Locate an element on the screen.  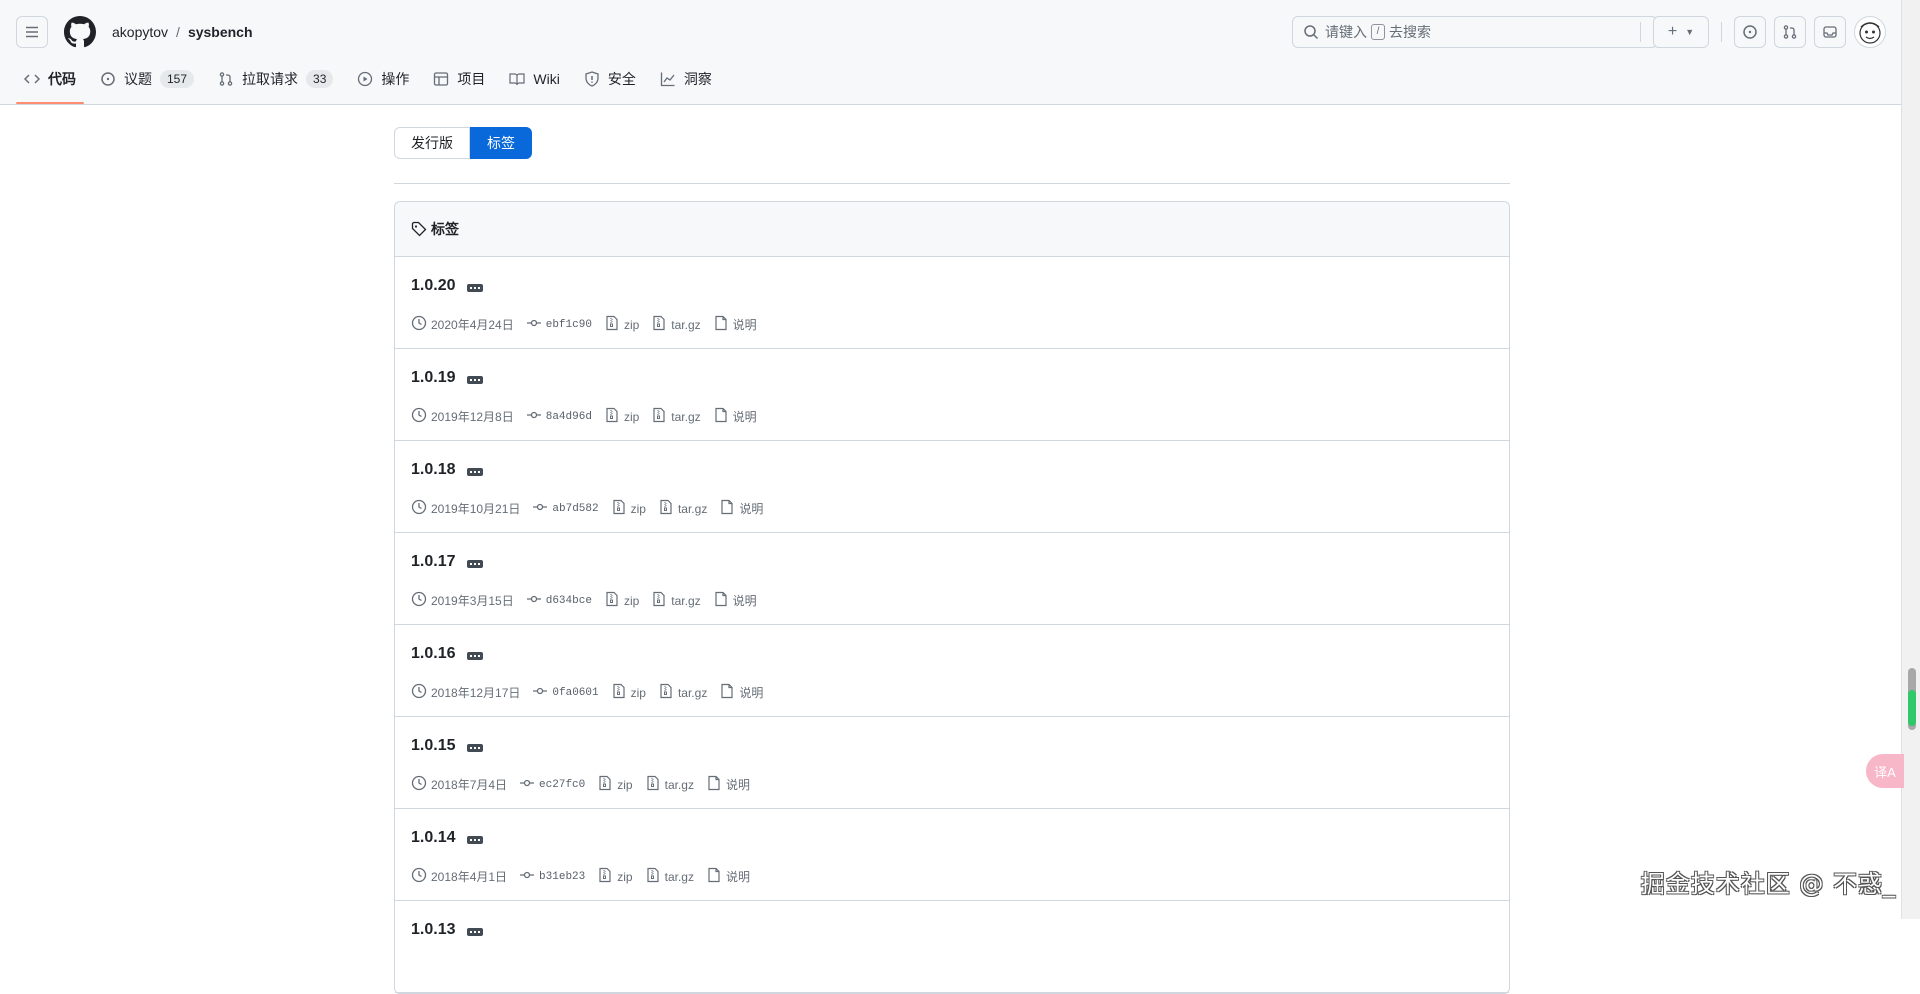
commit-sha: ebf1c90 is located at coordinates (569, 325).